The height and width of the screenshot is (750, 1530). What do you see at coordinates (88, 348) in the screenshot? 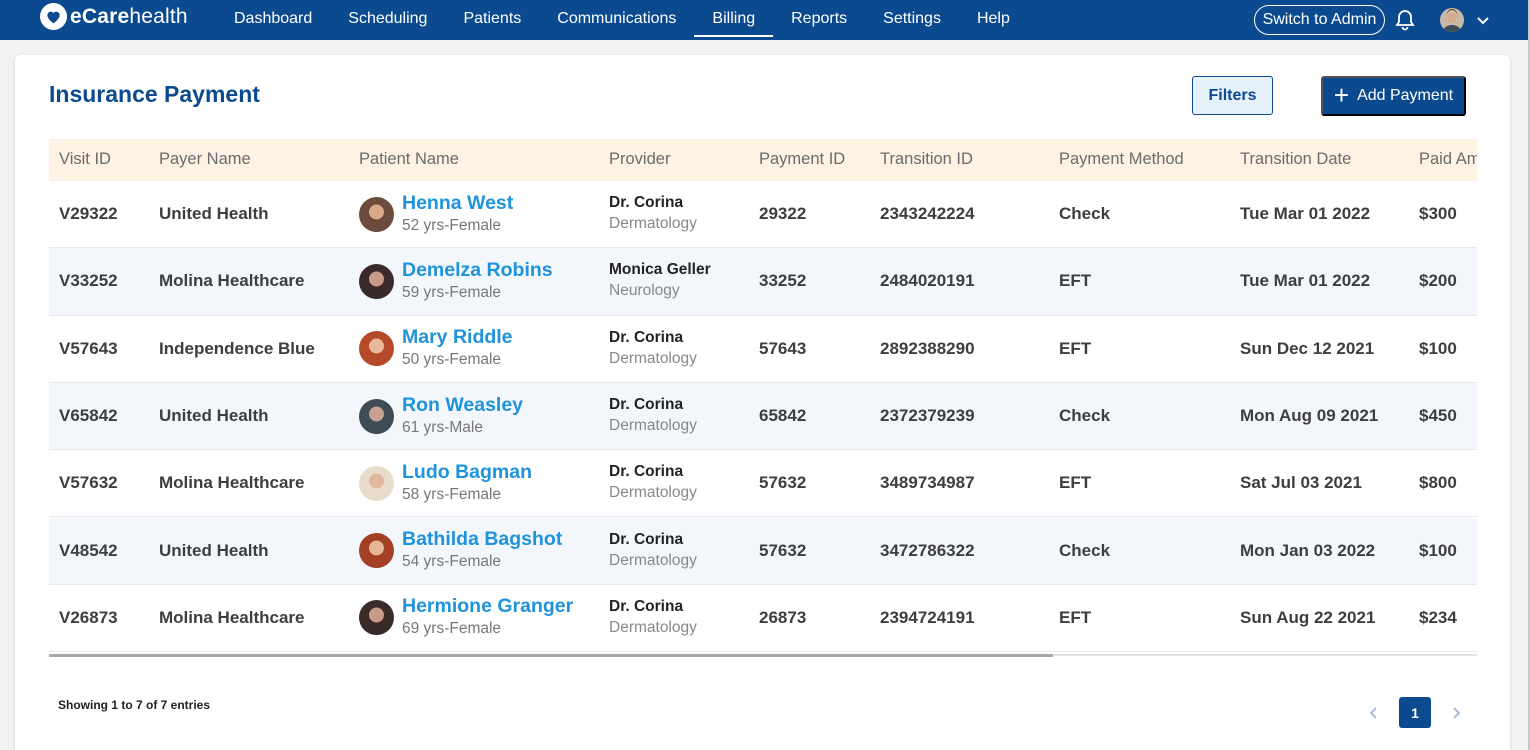
I see `visit-id-cell: V57643` at bounding box center [88, 348].